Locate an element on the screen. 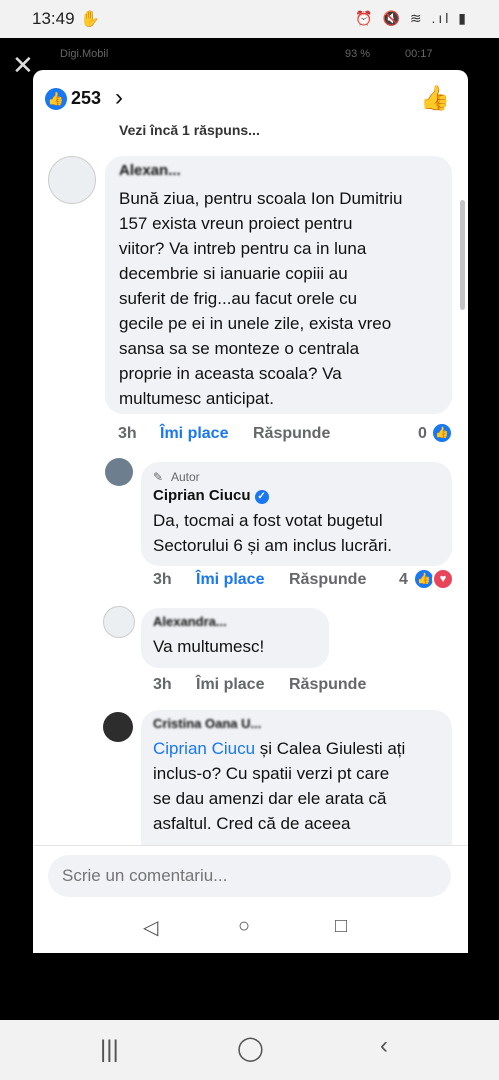 This screenshot has width=499, height=1080. comment-line: multumesc anticipat. is located at coordinates (196, 398).